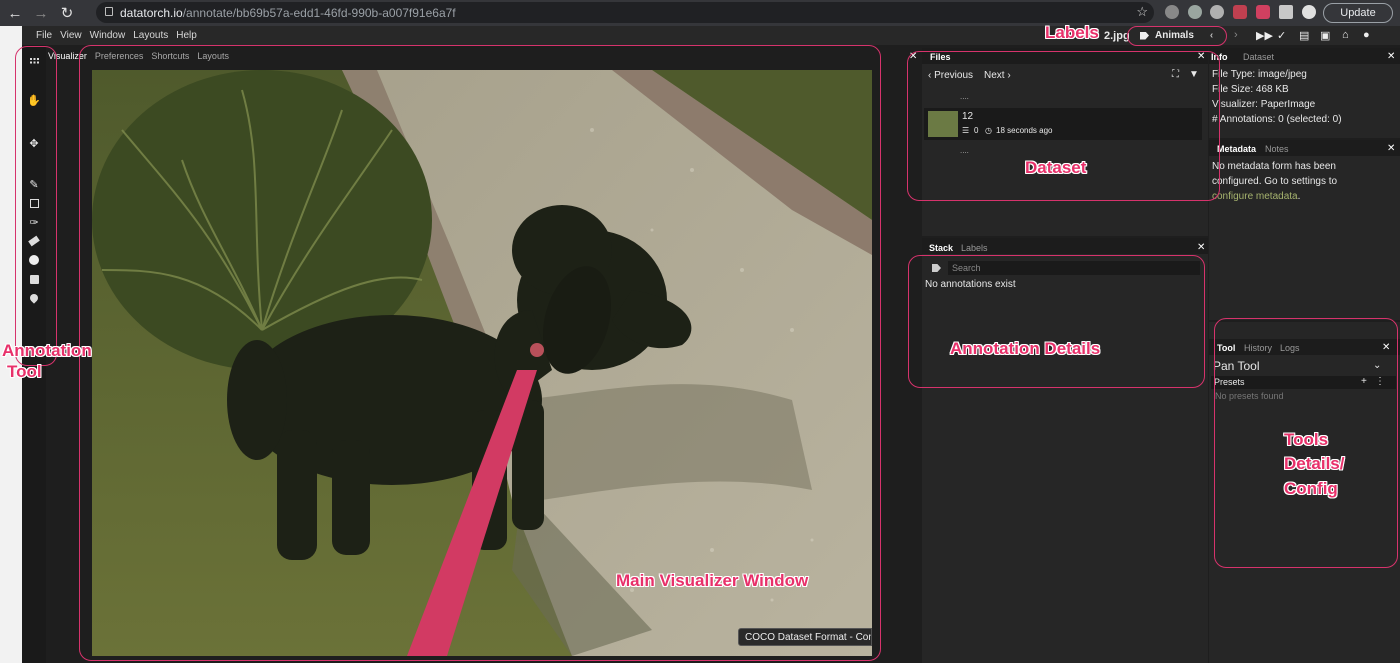 This screenshot has width=1400, height=663. Describe the element at coordinates (1201, 247) in the screenshot. I see `close-stack-icon: ✕` at that location.